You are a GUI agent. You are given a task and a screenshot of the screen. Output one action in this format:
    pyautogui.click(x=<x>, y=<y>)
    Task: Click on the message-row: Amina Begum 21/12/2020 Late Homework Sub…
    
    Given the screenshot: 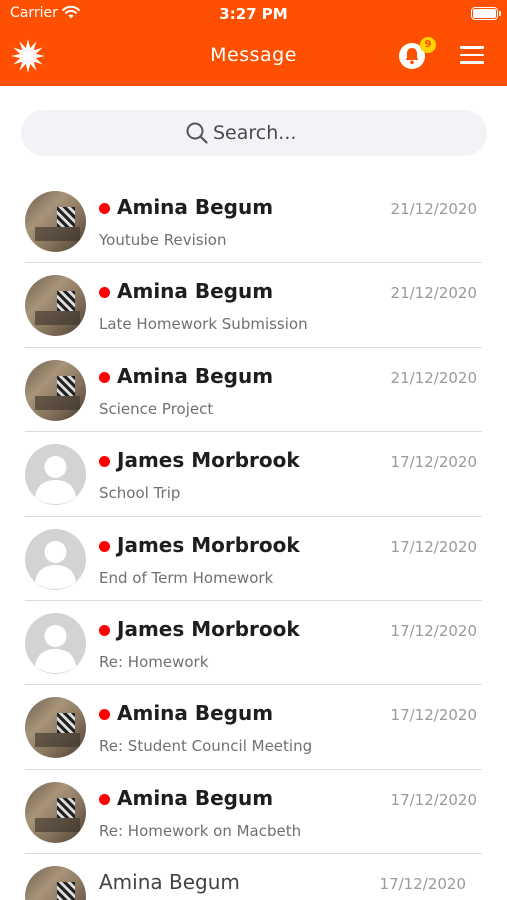 What is the action you would take?
    pyautogui.click(x=253, y=305)
    